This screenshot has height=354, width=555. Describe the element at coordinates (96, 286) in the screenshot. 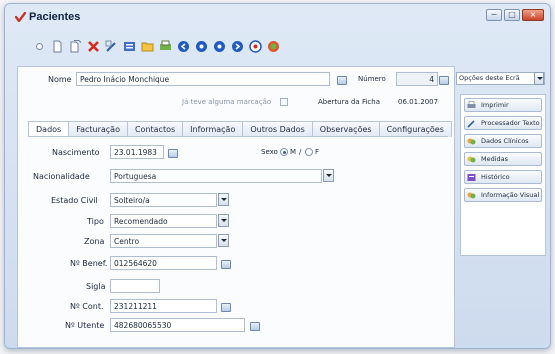

I see `sigla-label: Sigla` at that location.